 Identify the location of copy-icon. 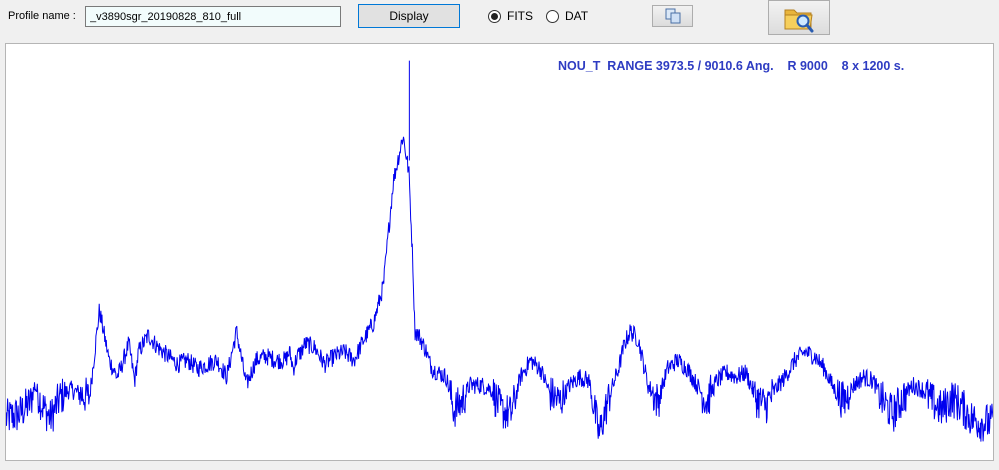
(672, 16).